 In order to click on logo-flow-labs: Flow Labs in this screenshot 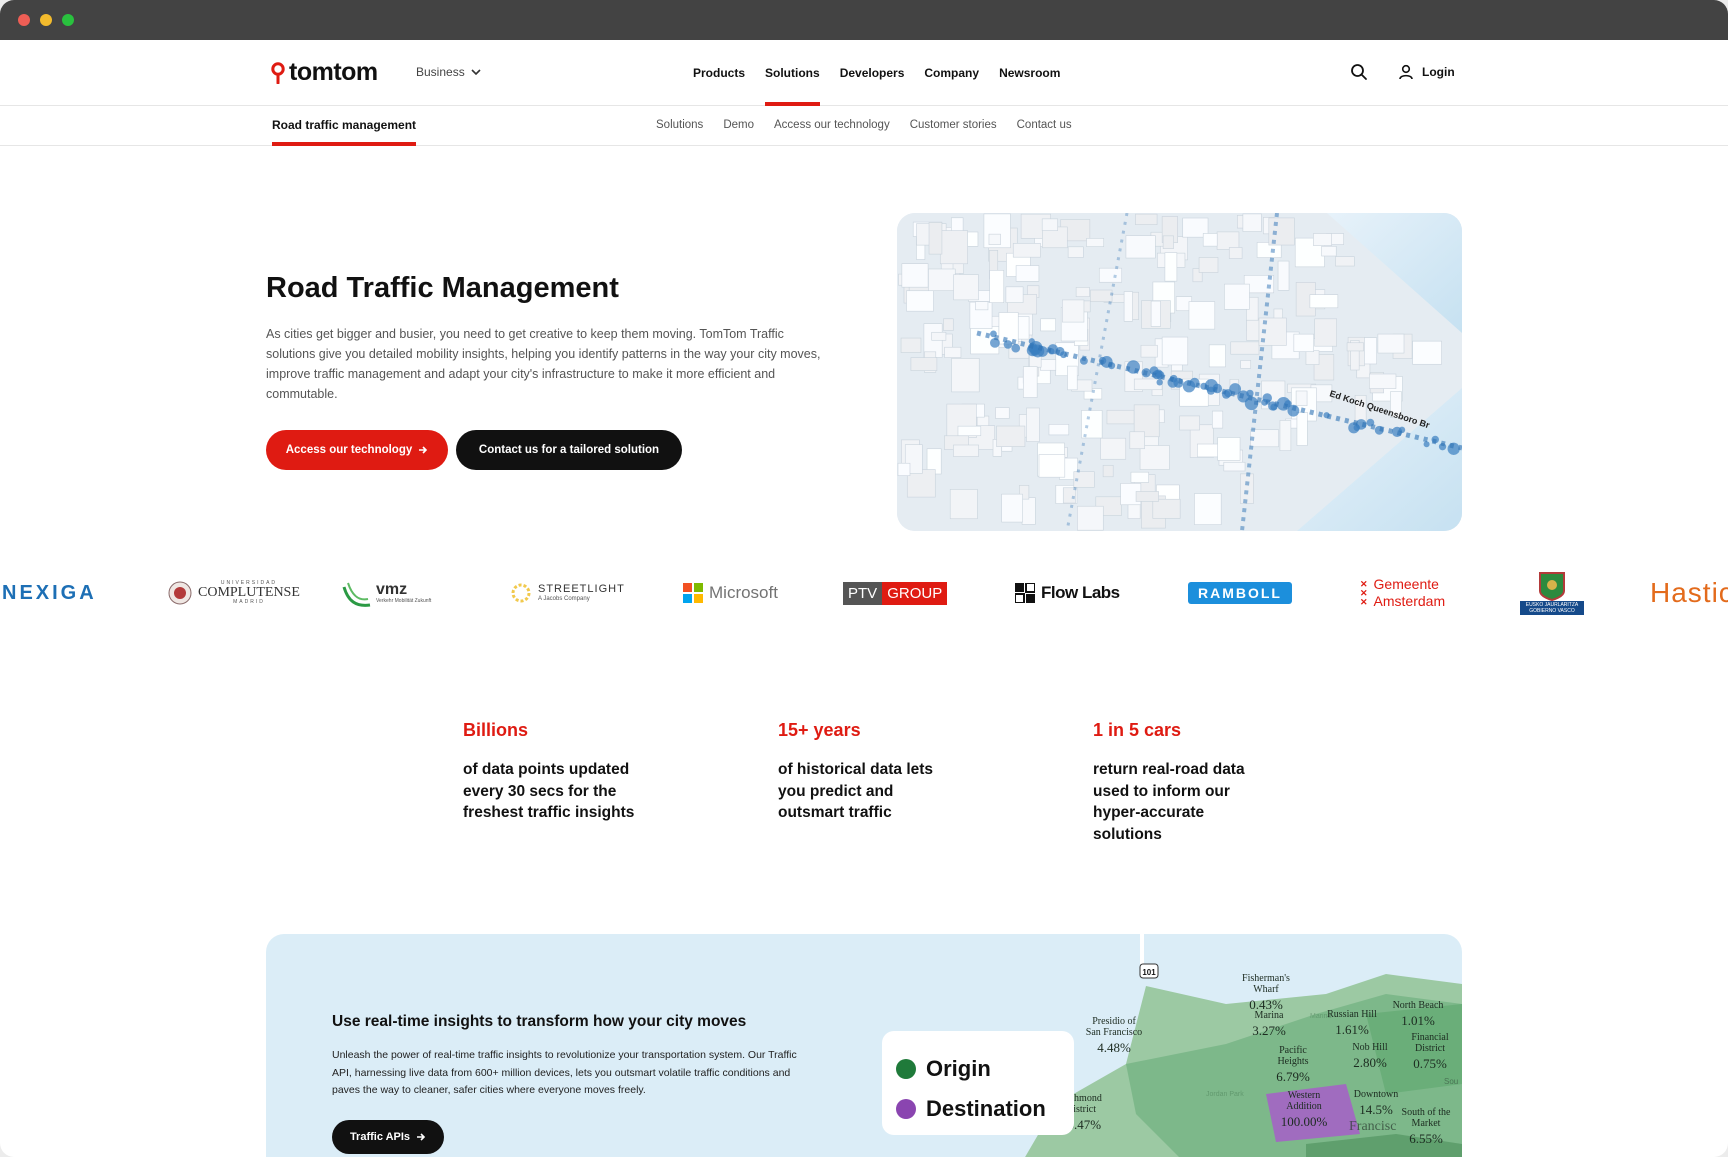, I will do `click(1067, 593)`.